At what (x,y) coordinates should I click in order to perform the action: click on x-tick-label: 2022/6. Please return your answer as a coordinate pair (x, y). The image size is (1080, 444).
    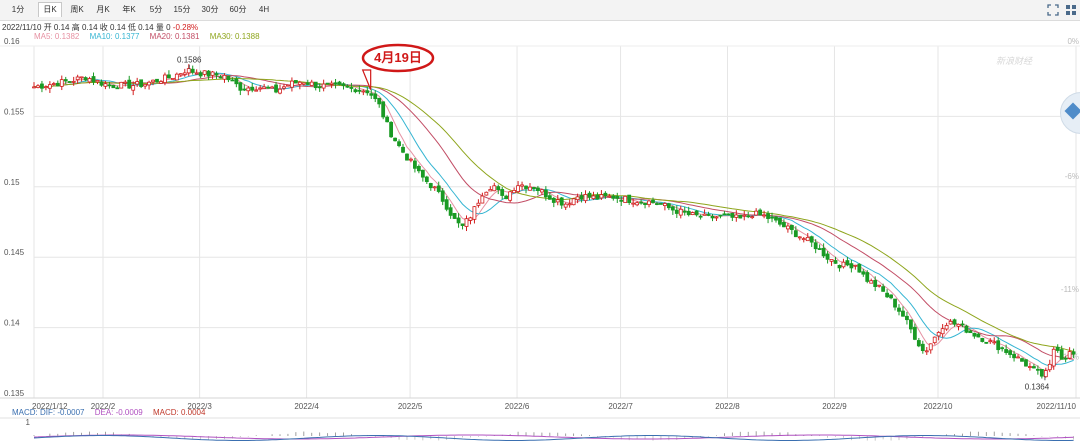
    Looking at the image, I should click on (517, 406).